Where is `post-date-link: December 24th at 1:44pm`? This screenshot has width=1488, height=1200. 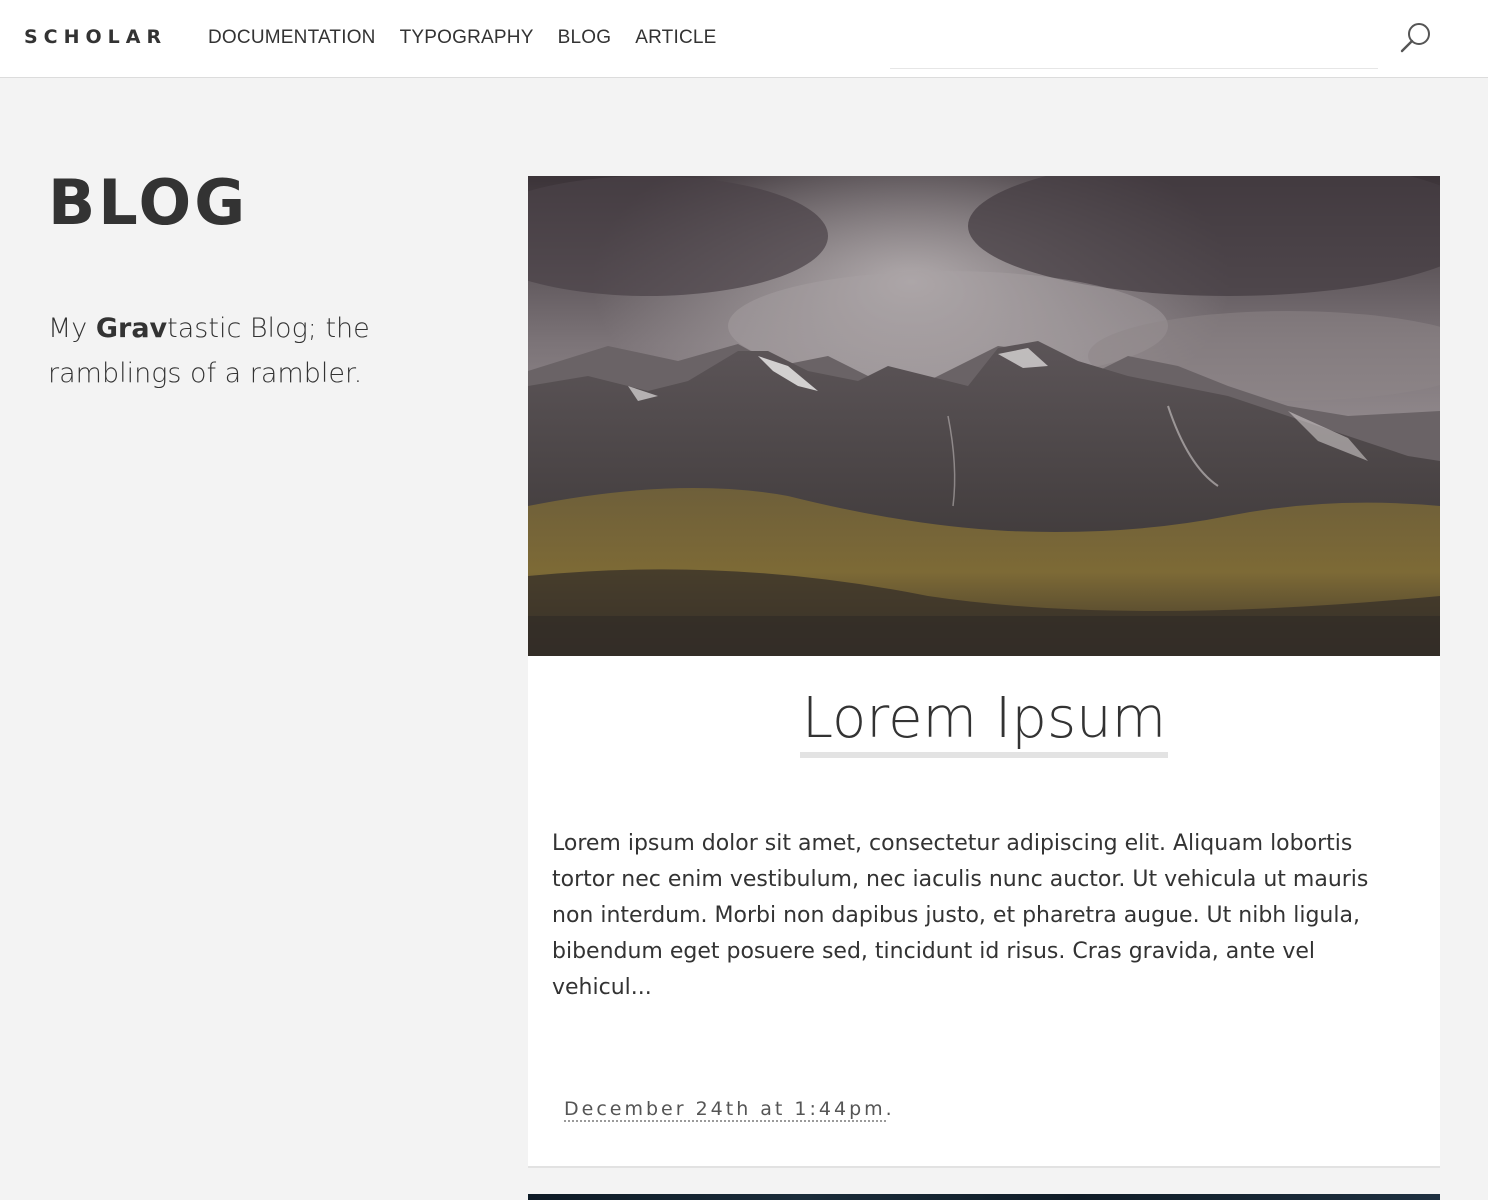
post-date-link: December 24th at 1:44pm is located at coordinates (725, 1110).